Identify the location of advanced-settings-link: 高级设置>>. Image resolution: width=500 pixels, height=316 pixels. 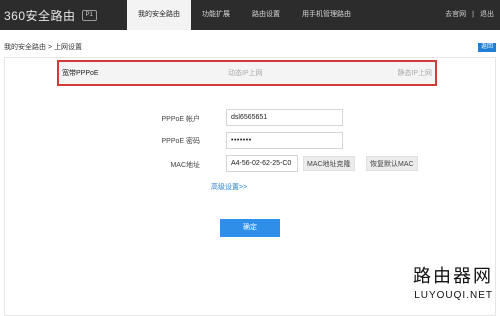
(229, 187).